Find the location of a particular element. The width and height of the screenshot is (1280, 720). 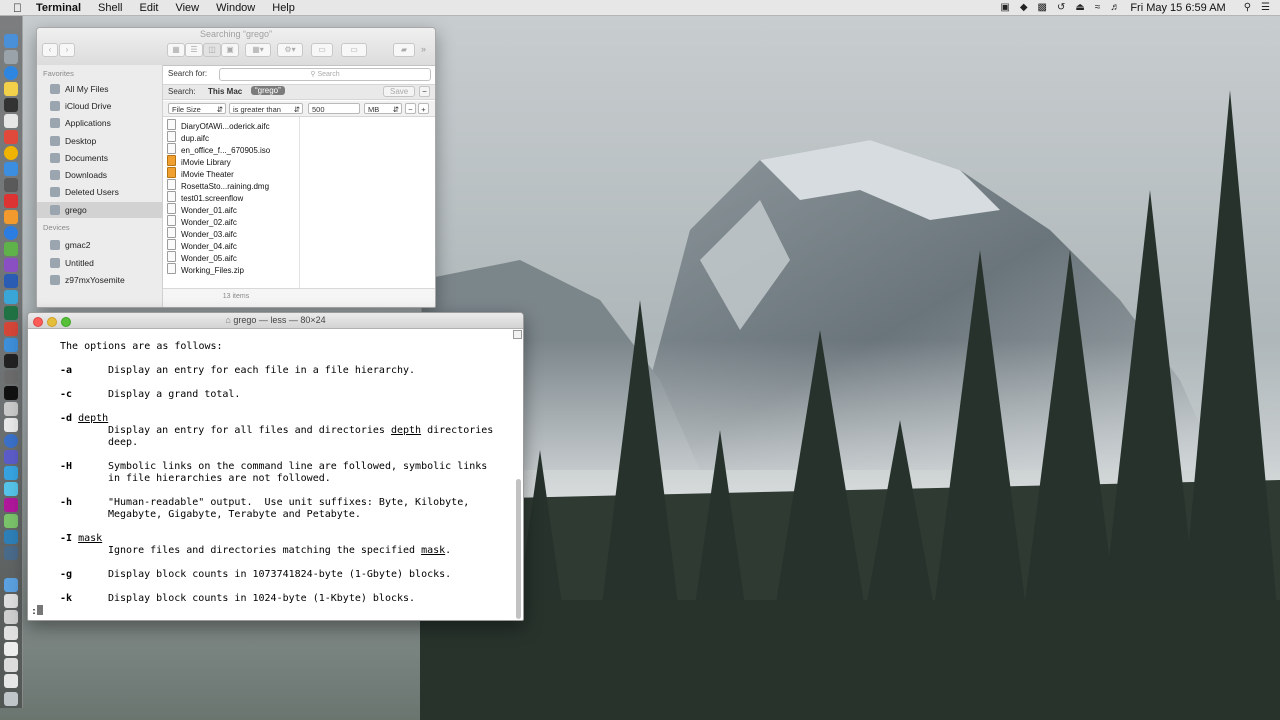

display-icon: ▩ is located at coordinates (1042, 7).